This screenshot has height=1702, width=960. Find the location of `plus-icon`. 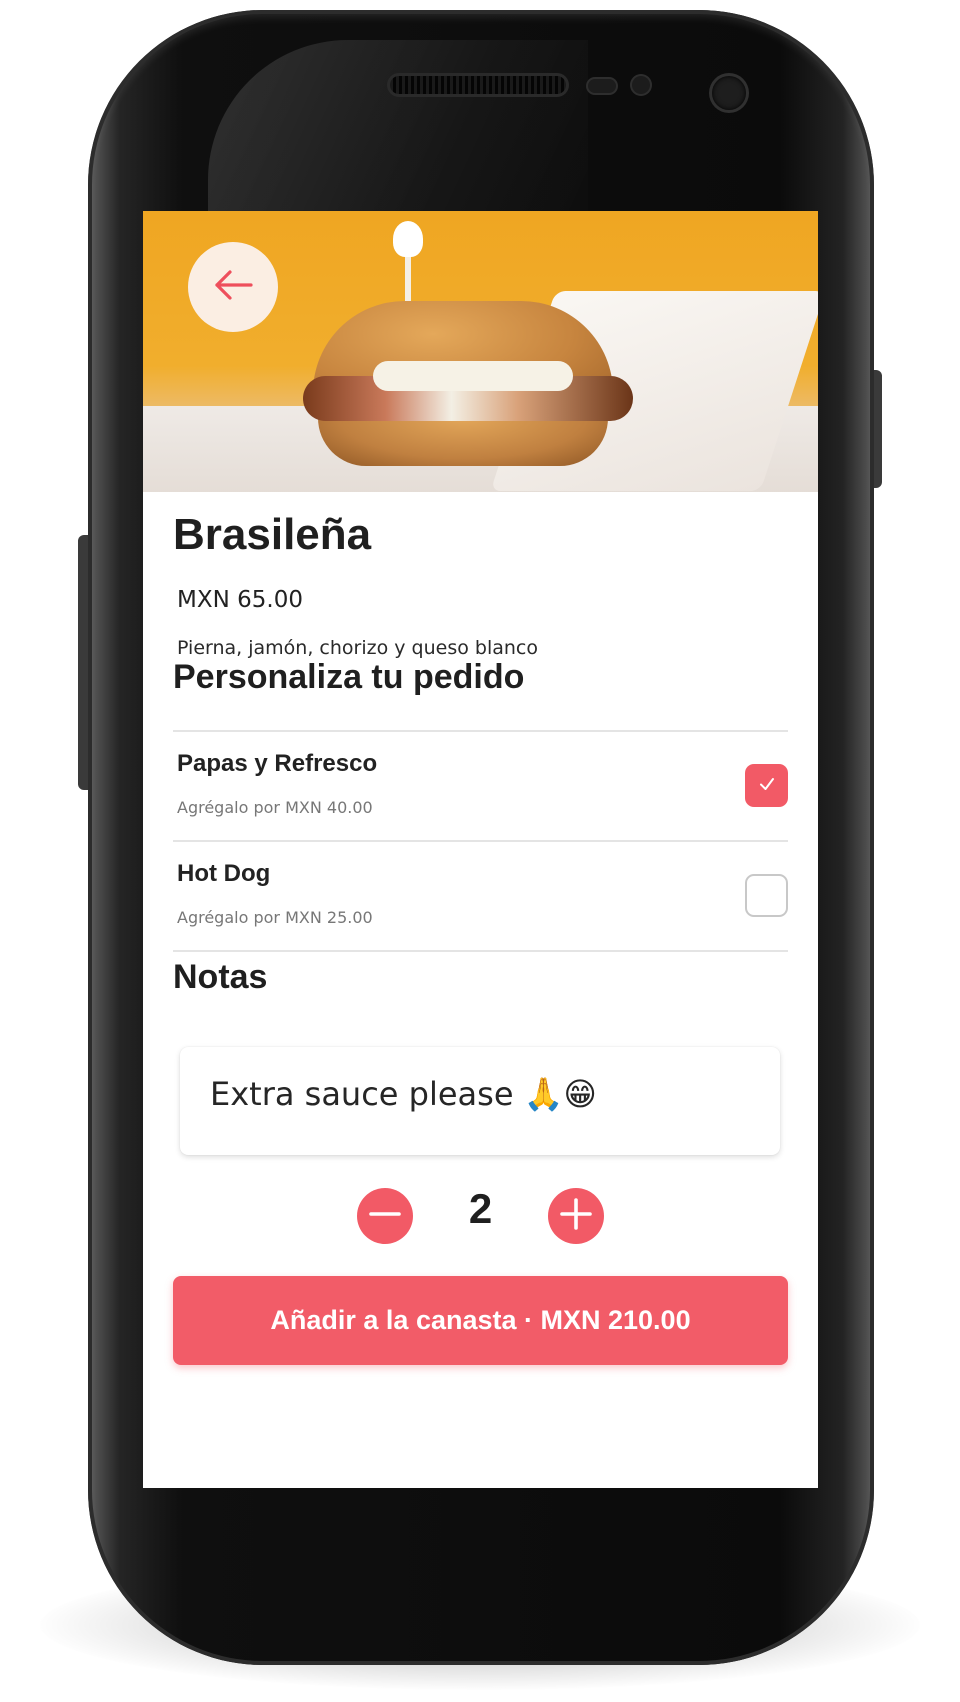

plus-icon is located at coordinates (576, 1216).